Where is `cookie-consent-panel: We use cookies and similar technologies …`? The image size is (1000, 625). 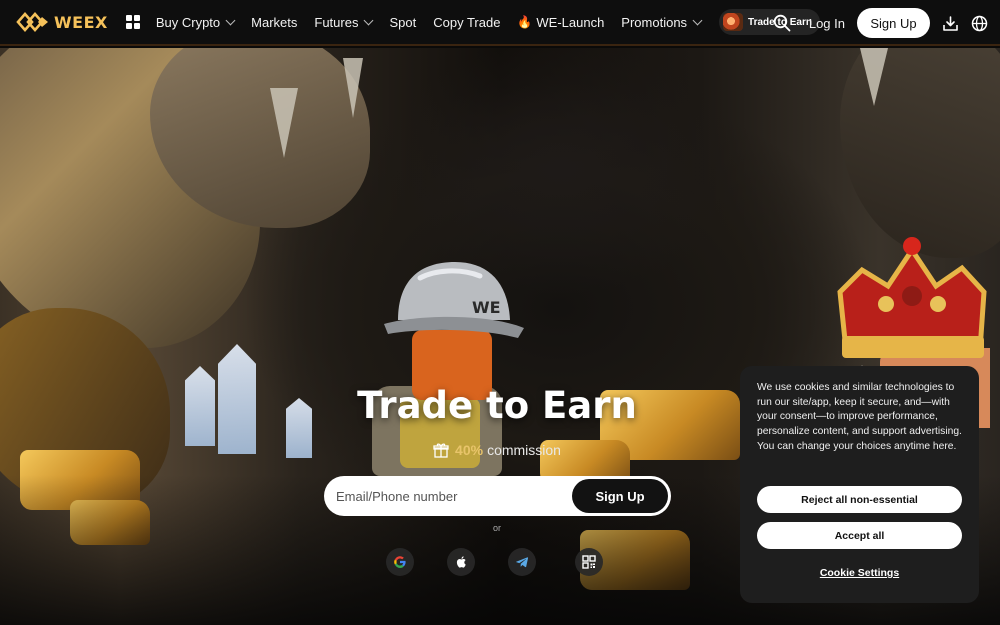 cookie-consent-panel: We use cookies and similar technologies … is located at coordinates (859, 484).